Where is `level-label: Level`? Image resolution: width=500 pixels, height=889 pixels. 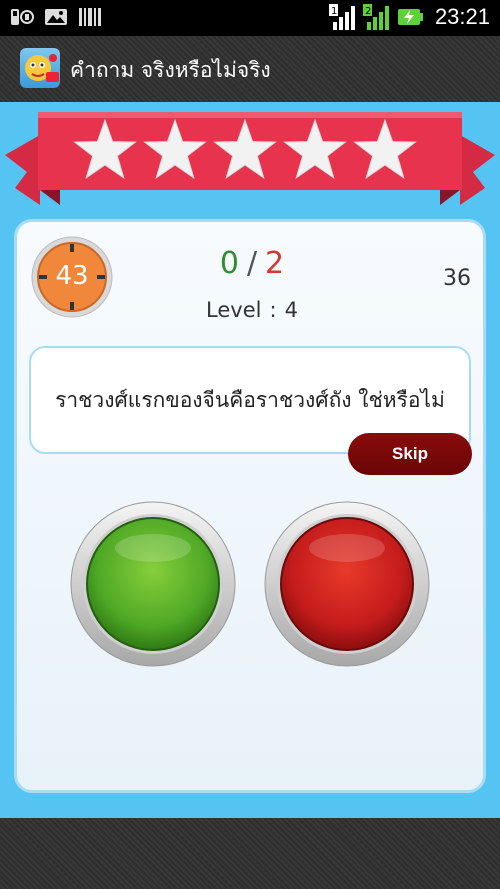 level-label: Level is located at coordinates (234, 310).